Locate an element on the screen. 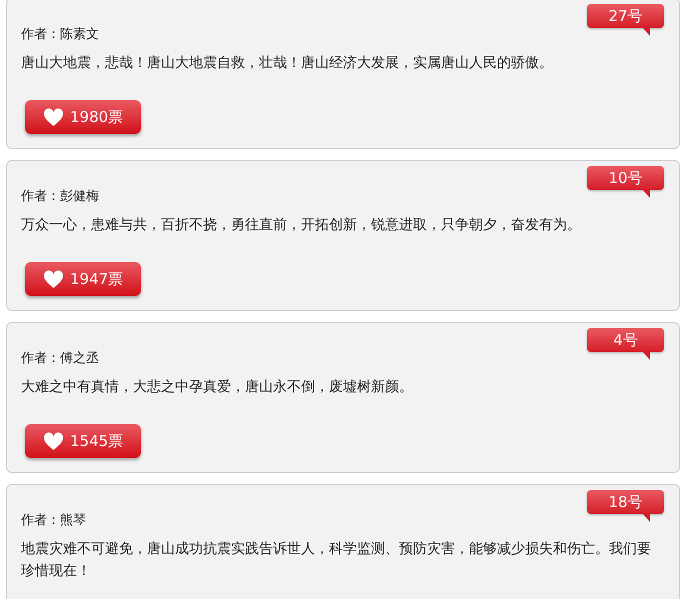 Image resolution: width=691 pixels, height=599 pixels. message-text: 大难之中有真情，大悲之中孕真爱，唐山永不倒，废墟树新颜。 is located at coordinates (217, 387).